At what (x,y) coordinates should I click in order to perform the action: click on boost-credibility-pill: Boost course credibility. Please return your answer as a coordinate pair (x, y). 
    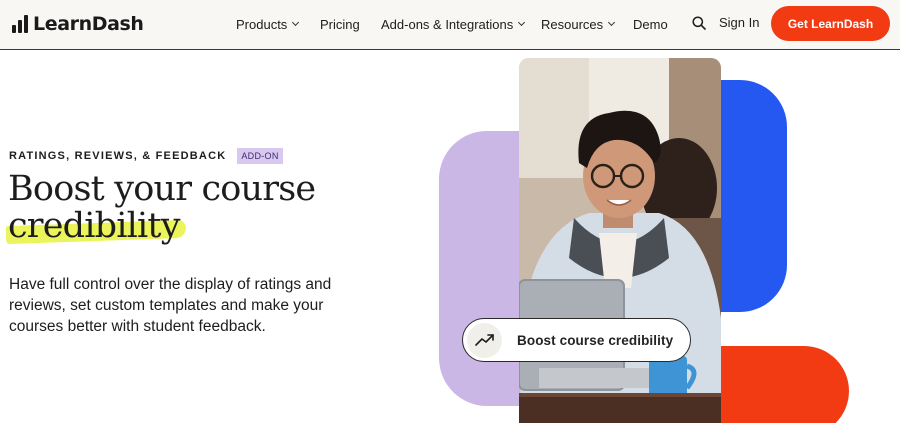
    Looking at the image, I should click on (576, 340).